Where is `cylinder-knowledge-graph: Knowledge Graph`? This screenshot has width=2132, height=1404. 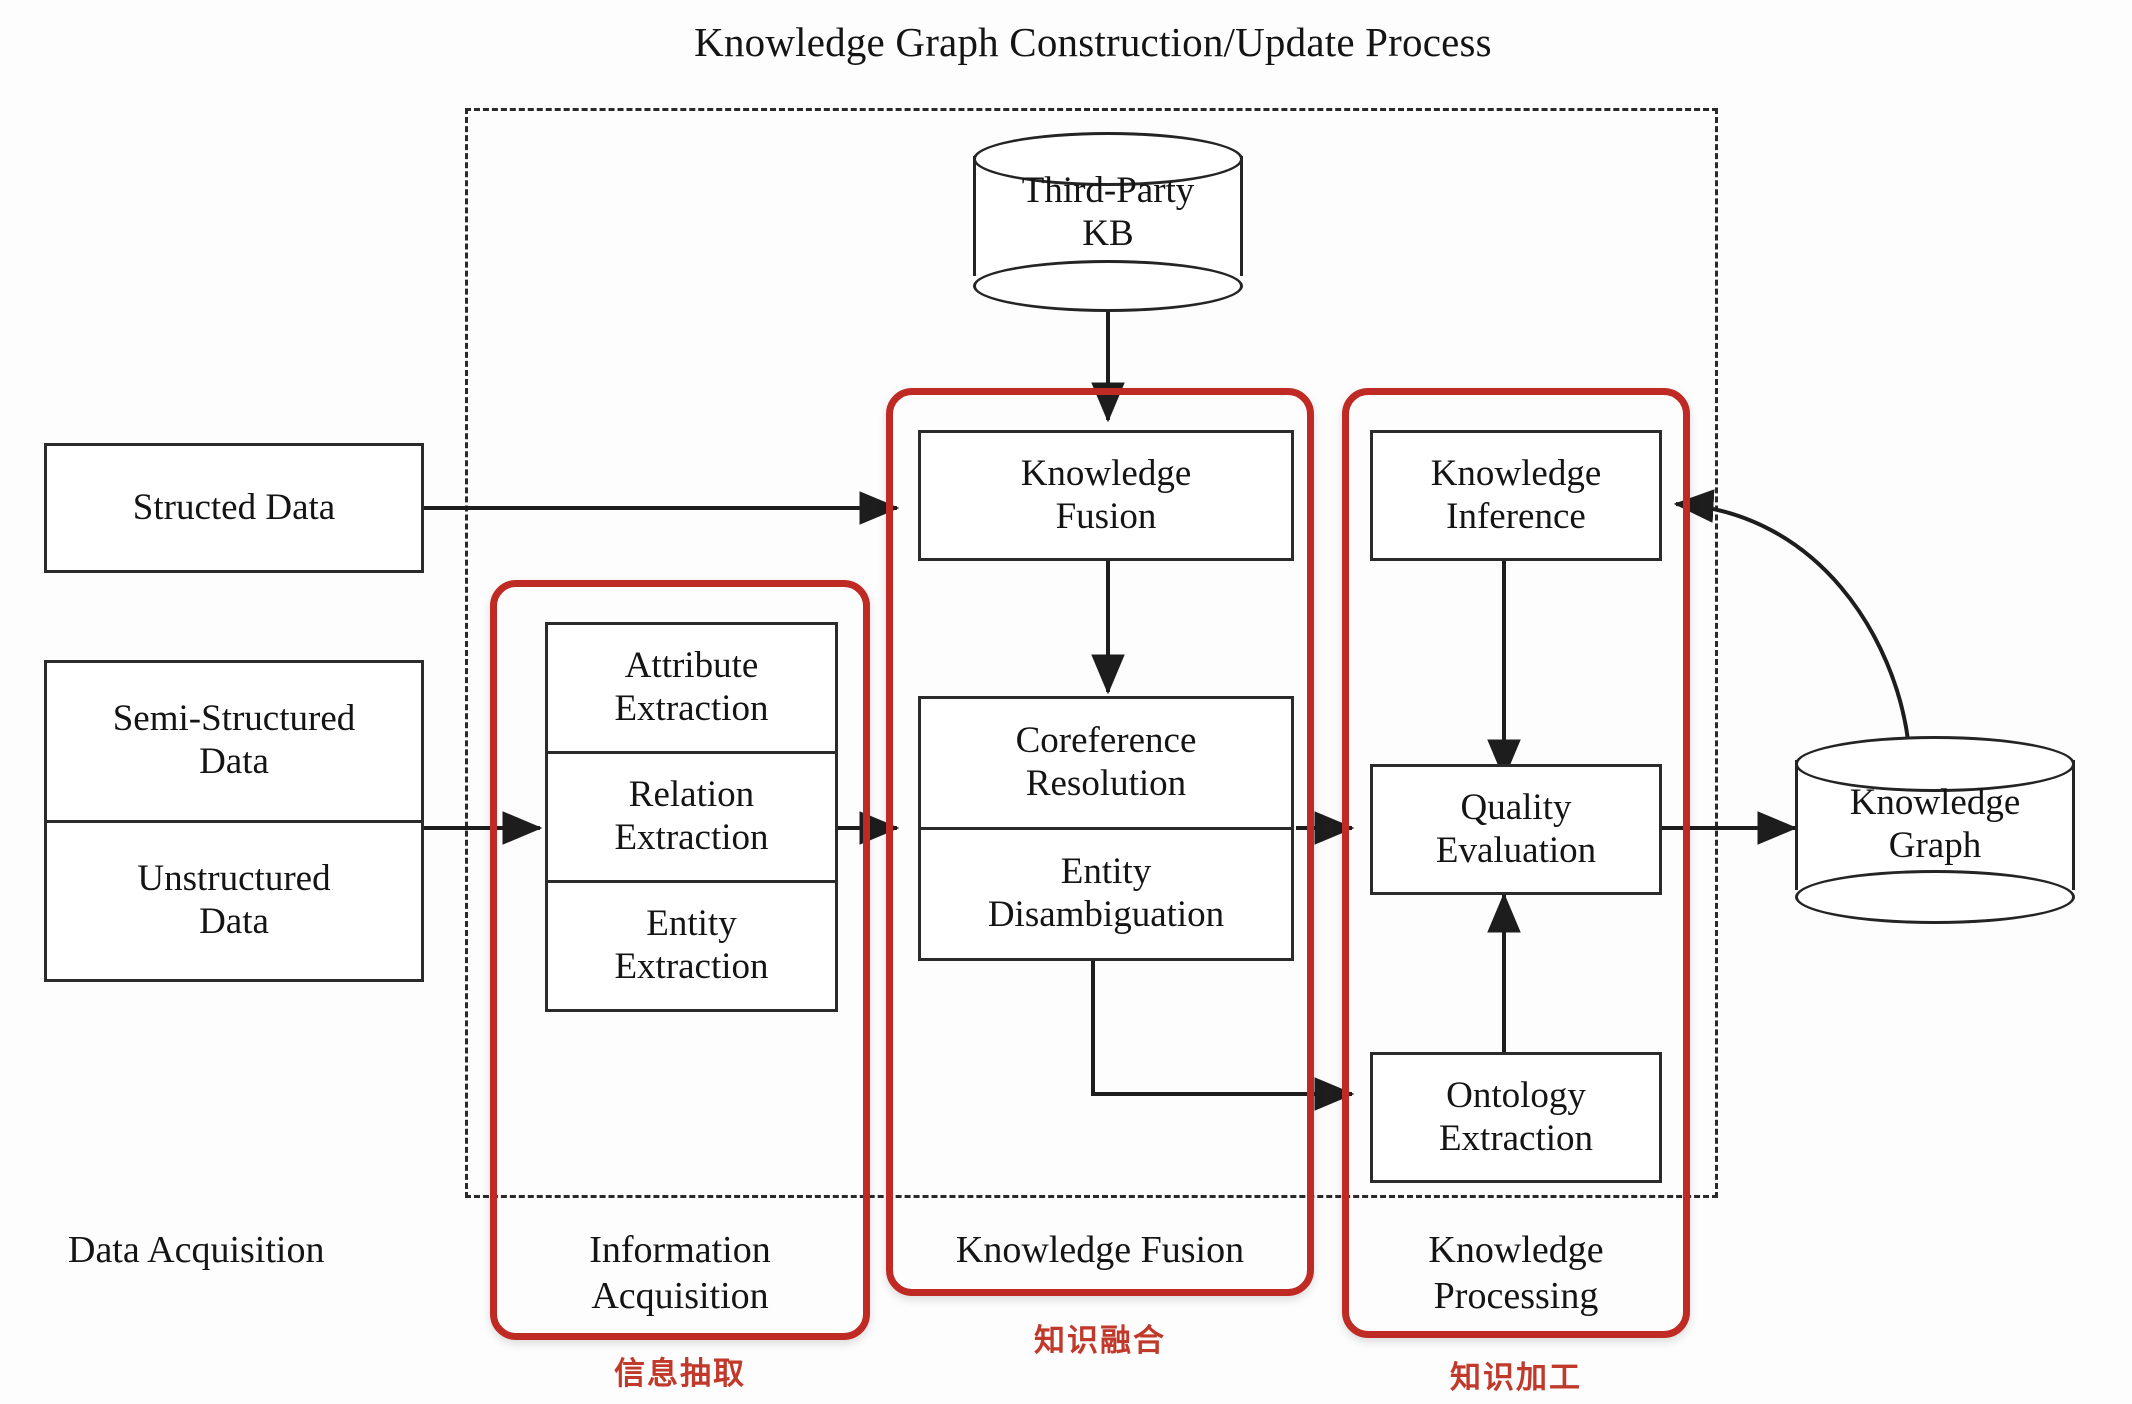 cylinder-knowledge-graph: Knowledge Graph is located at coordinates (1935, 827).